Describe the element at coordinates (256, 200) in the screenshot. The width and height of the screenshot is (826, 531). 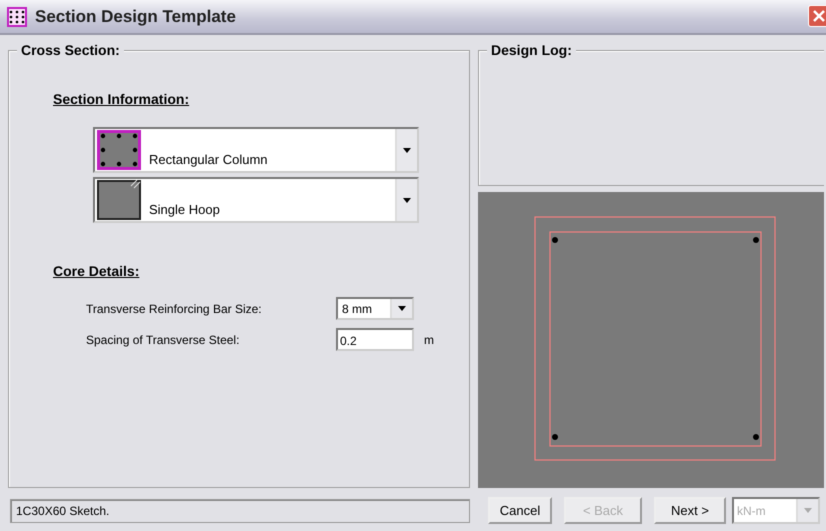
I see `hoop-type-dropdown: Single Hoop` at that location.